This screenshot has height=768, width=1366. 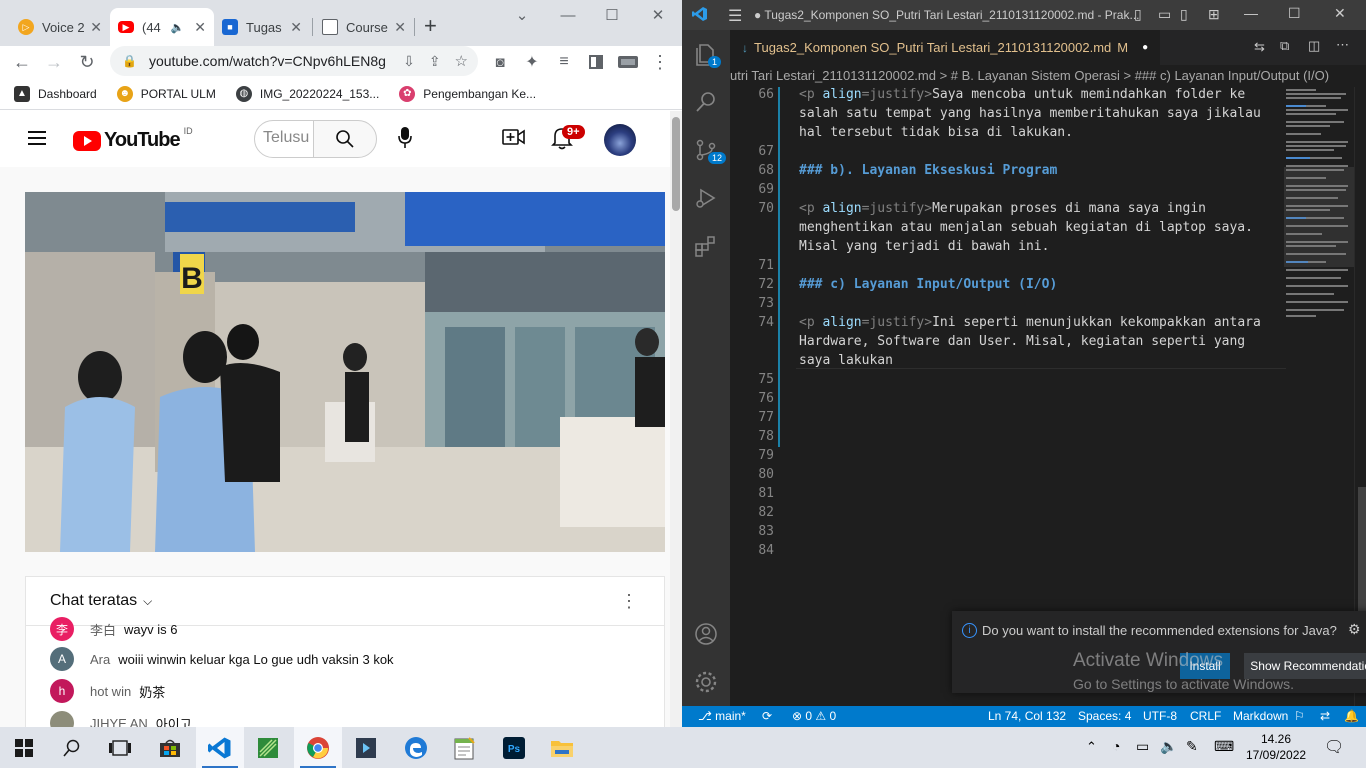 What do you see at coordinates (767, 716) in the screenshot?
I see `sync-icon: ⟳` at bounding box center [767, 716].